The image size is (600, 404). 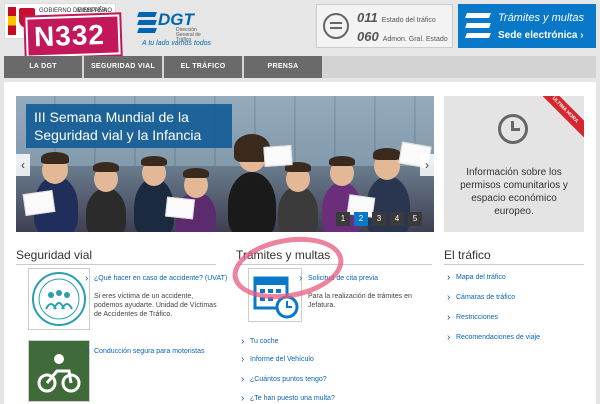 I want to click on phone-label: Estado del tráfico, so click(x=408, y=20).